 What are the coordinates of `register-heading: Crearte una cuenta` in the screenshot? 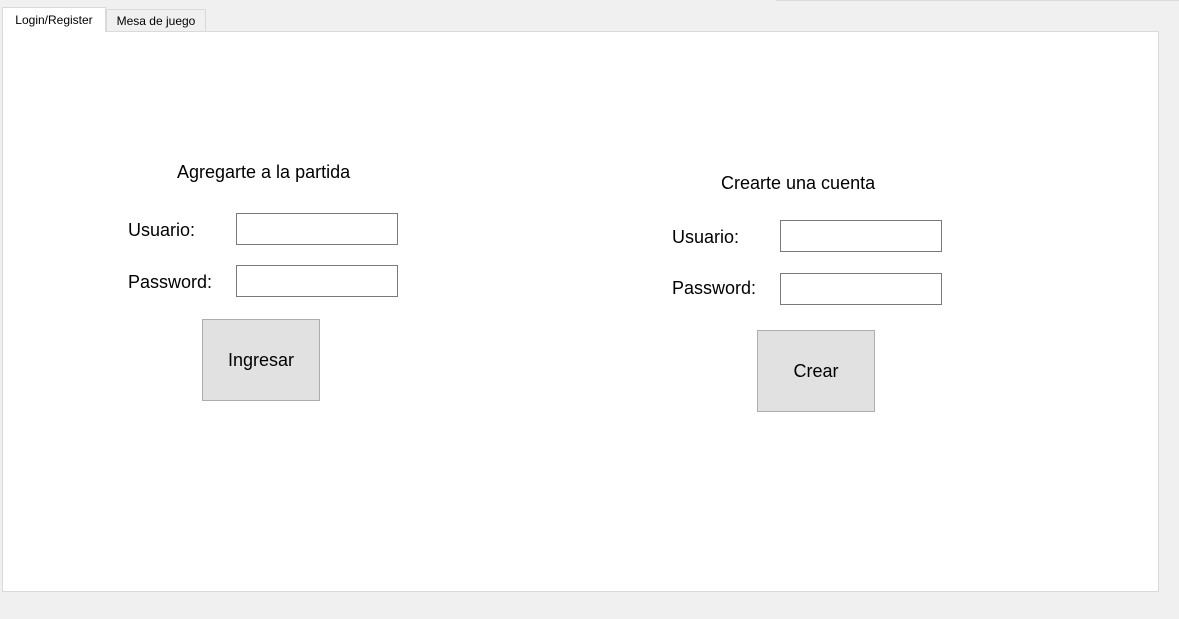 It's located at (798, 183).